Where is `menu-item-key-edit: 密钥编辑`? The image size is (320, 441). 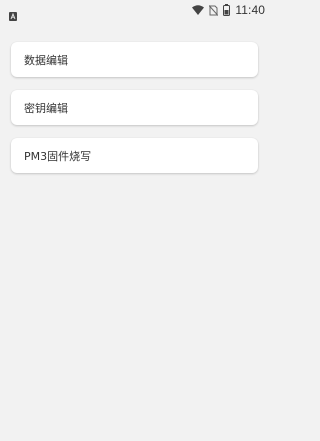
menu-item-key-edit: 密钥编辑 is located at coordinates (134, 107).